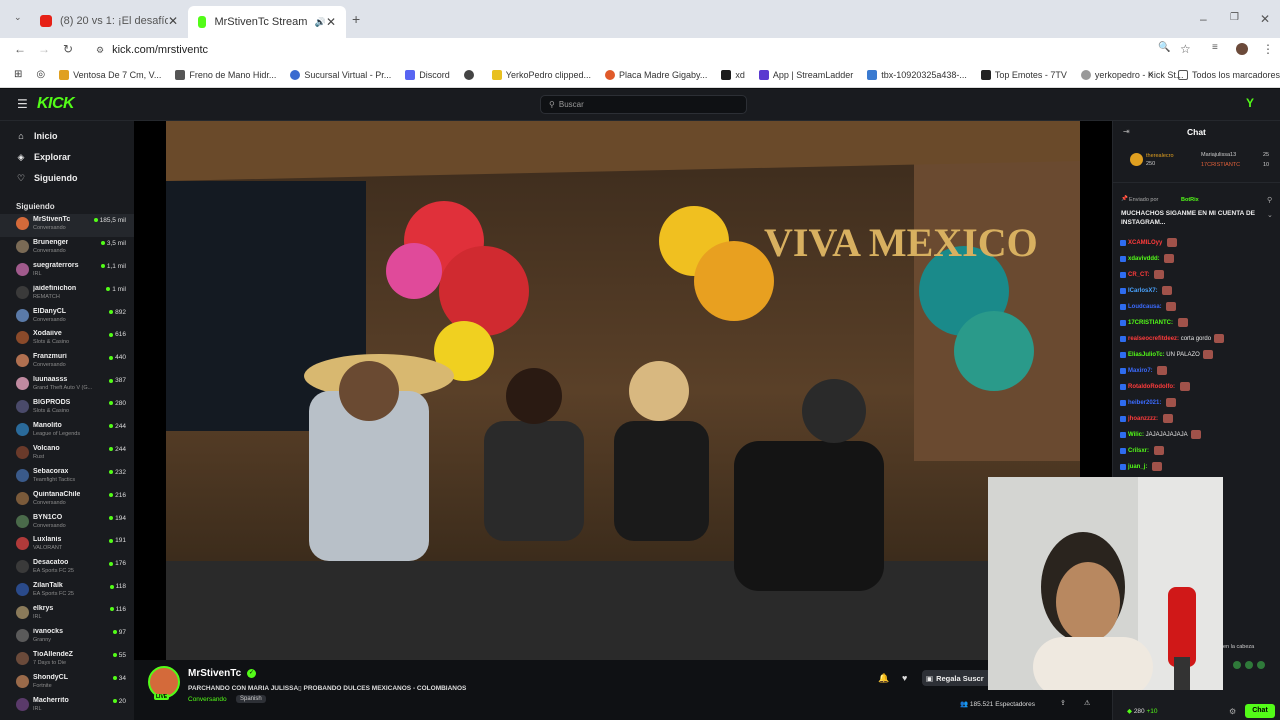 This screenshot has height=720, width=1280. Describe the element at coordinates (1234, 17) in the screenshot. I see `restore-icon: ❐` at that location.